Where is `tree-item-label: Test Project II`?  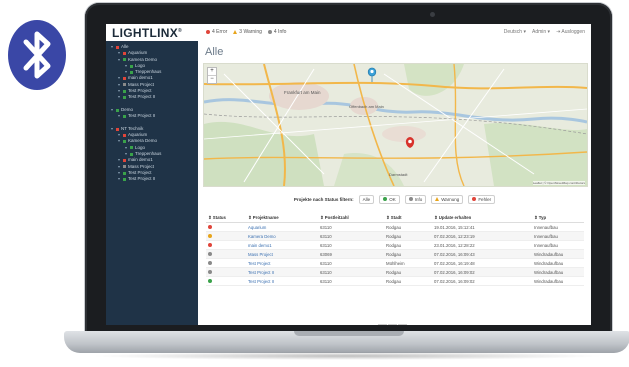
tree-item-label: Test Project II is located at coordinates (142, 97).